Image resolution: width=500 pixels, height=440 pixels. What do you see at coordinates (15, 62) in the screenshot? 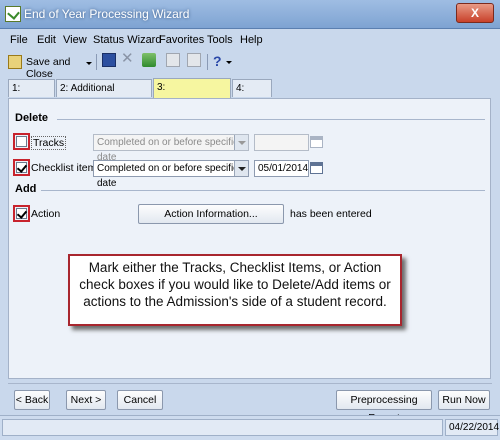
I see `save-close-icon` at bounding box center [15, 62].